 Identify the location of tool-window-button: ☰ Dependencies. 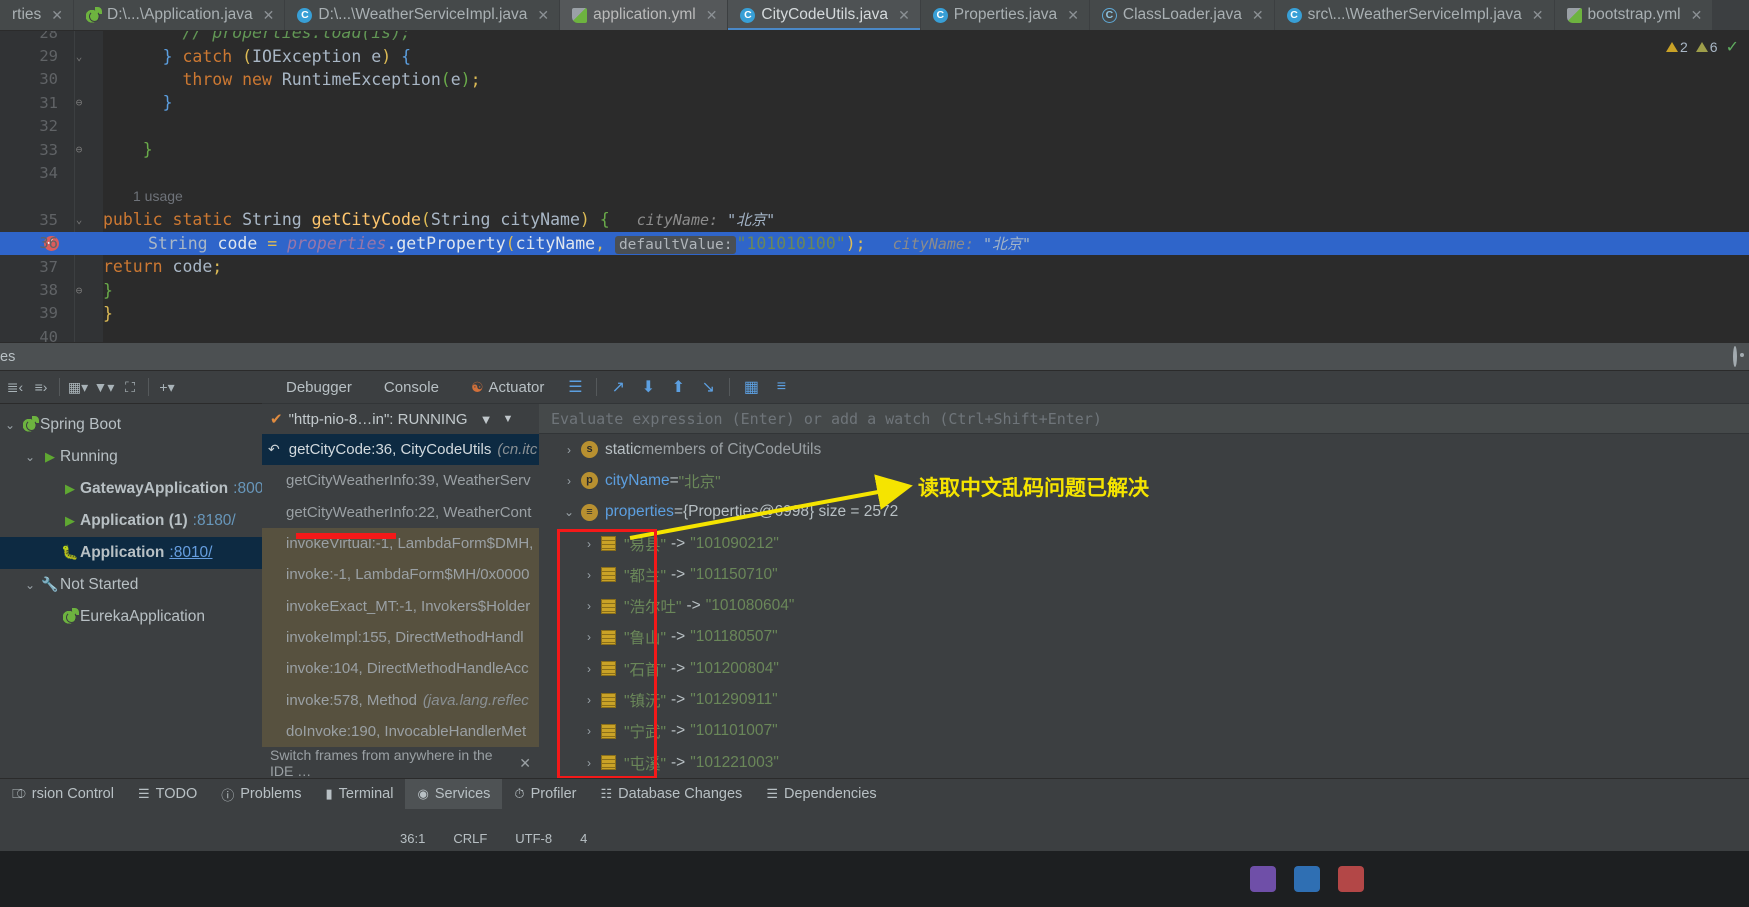
(821, 794).